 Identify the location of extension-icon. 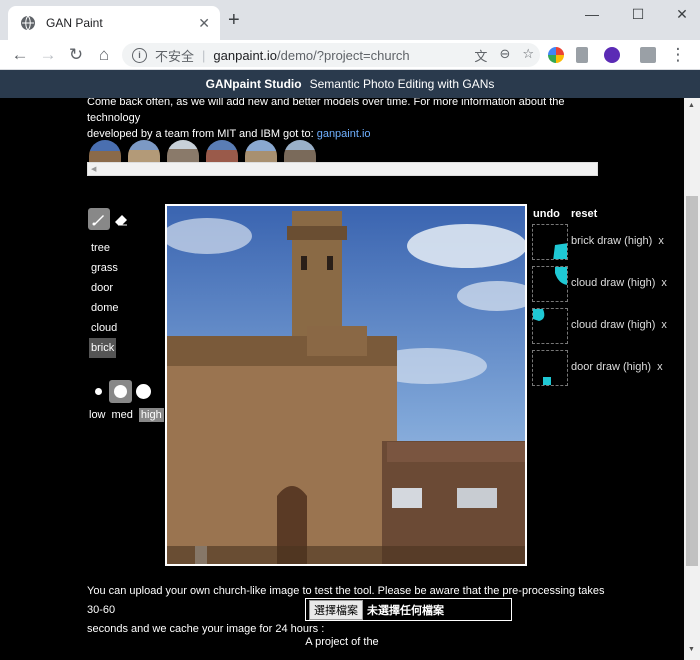
(648, 55).